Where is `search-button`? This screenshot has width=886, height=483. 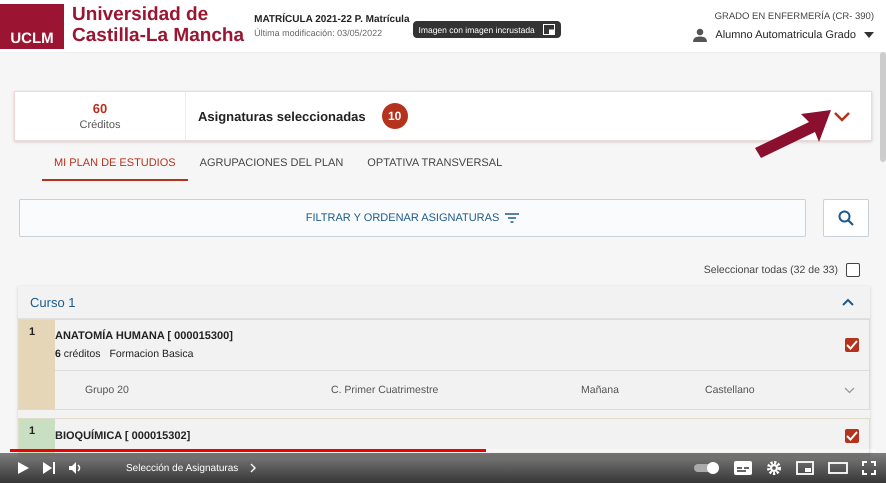
search-button is located at coordinates (846, 218).